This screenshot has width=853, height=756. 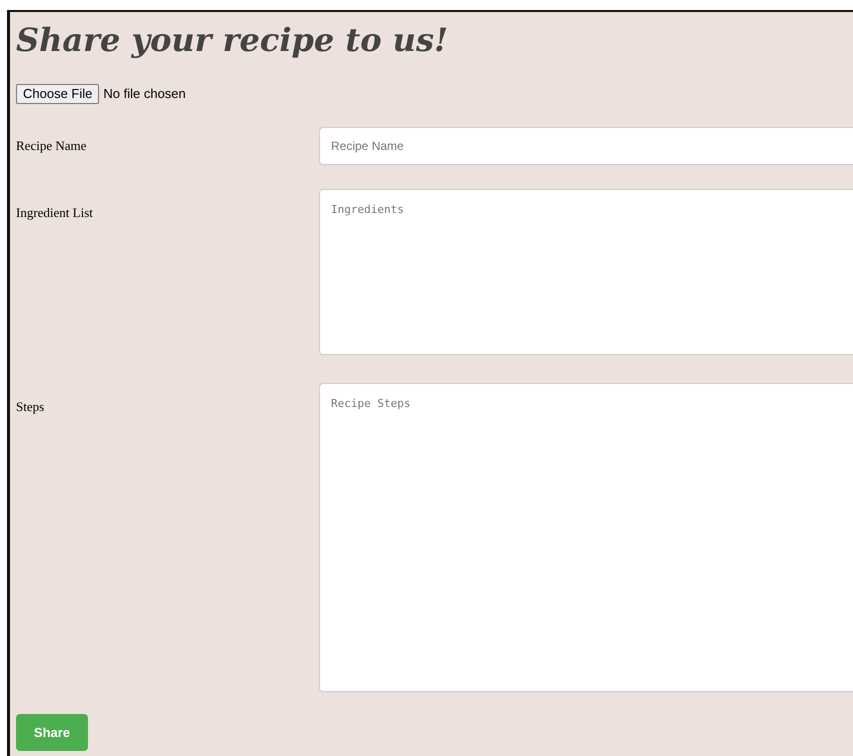 I want to click on page-title: Share your recipe to us!, so click(x=232, y=40).